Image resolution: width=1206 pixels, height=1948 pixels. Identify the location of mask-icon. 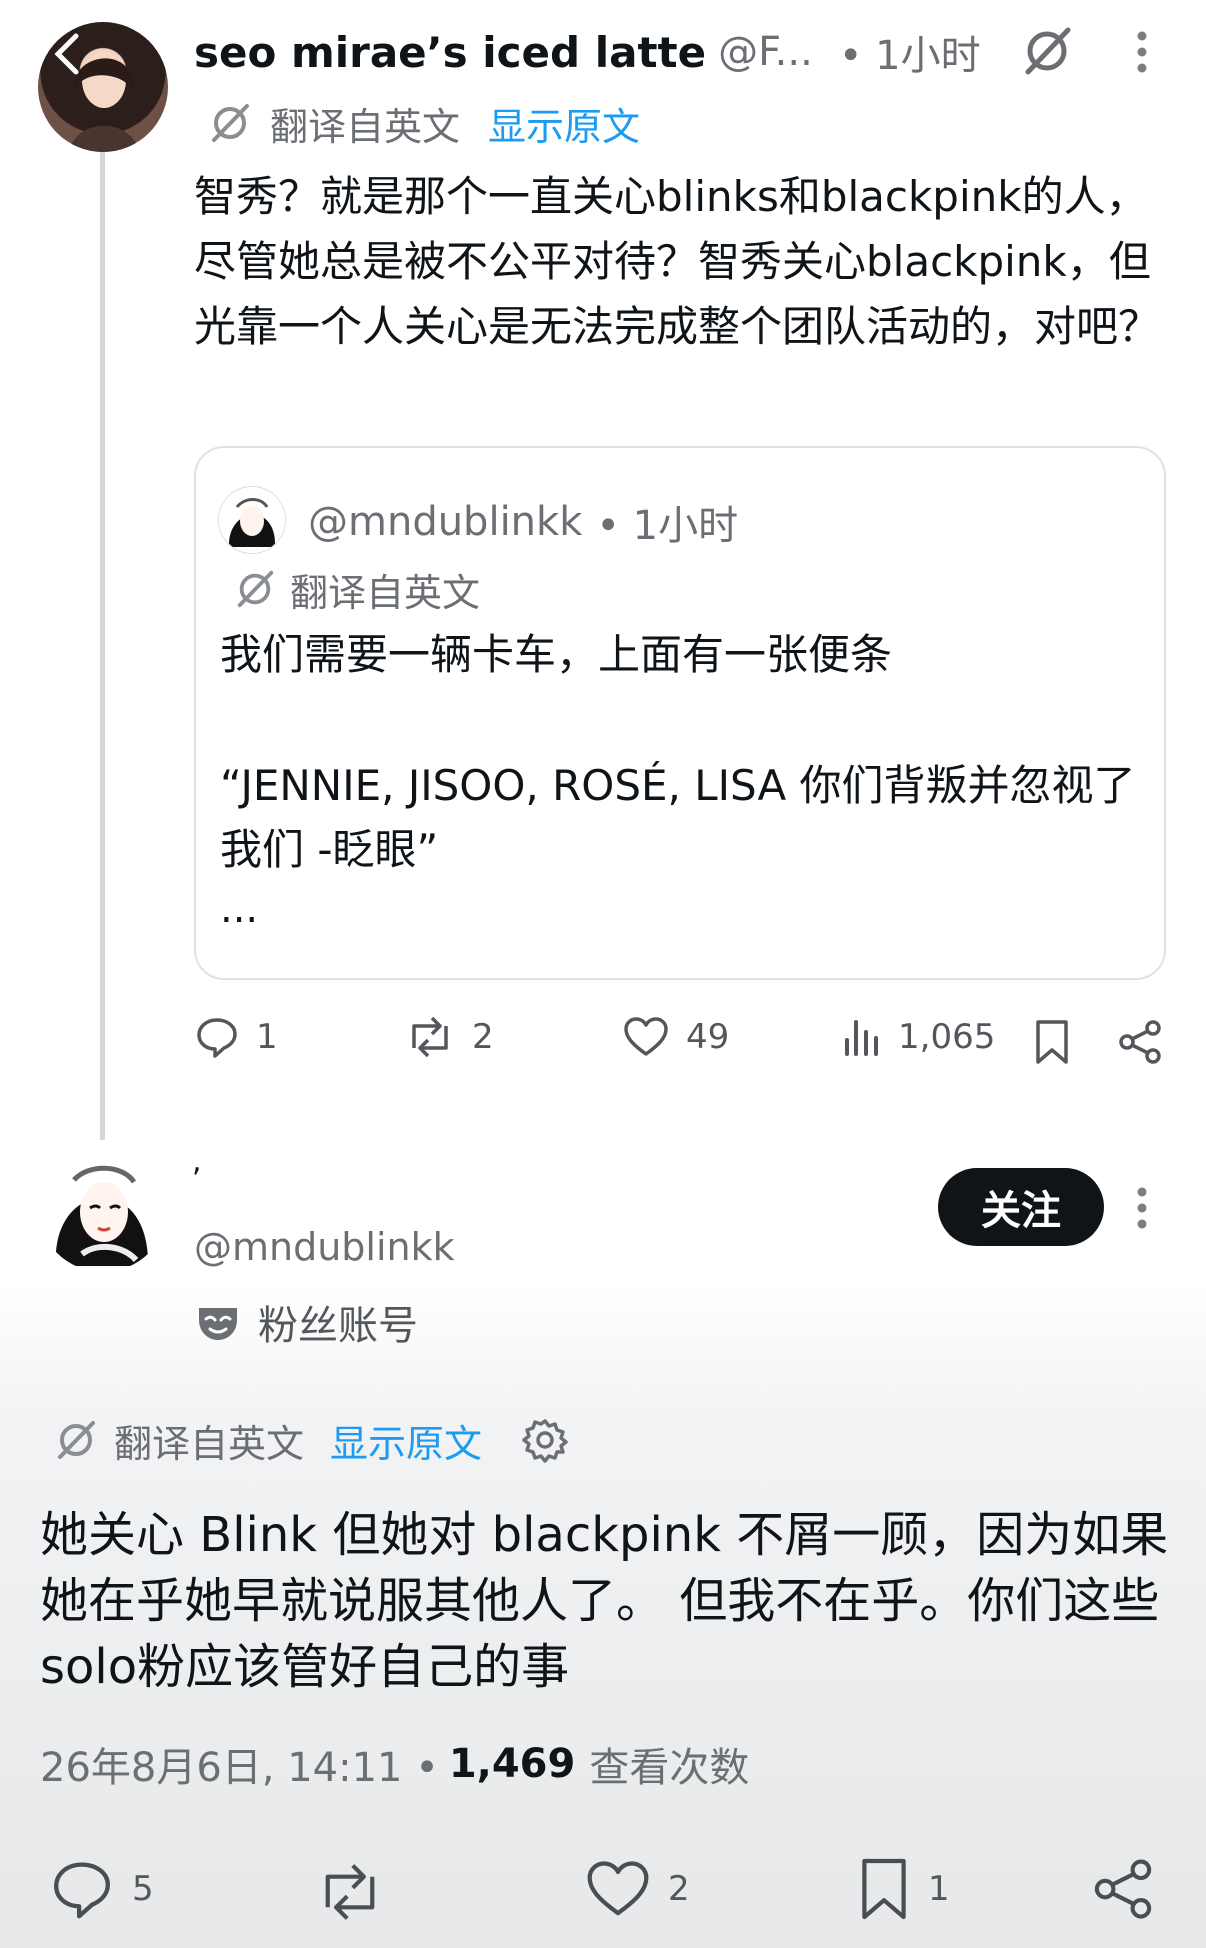
(218, 1322).